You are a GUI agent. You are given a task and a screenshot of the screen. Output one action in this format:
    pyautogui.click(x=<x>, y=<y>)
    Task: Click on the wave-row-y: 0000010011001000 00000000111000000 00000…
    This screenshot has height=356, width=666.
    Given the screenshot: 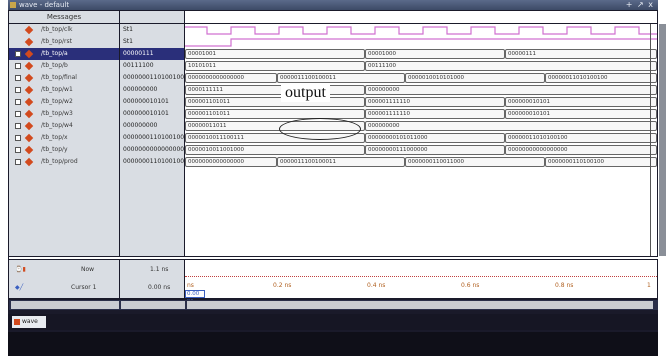 What is the action you would take?
    pyautogui.click(x=421, y=150)
    